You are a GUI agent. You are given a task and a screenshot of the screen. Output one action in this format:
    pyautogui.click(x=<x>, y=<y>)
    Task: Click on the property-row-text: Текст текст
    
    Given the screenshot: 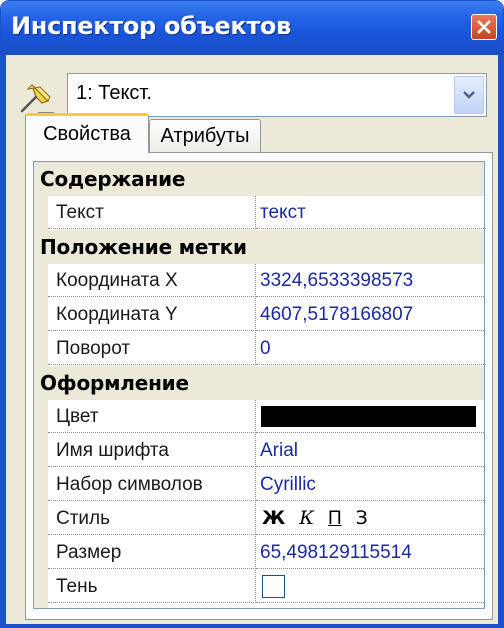 What is the action you would take?
    pyautogui.click(x=259, y=213)
    